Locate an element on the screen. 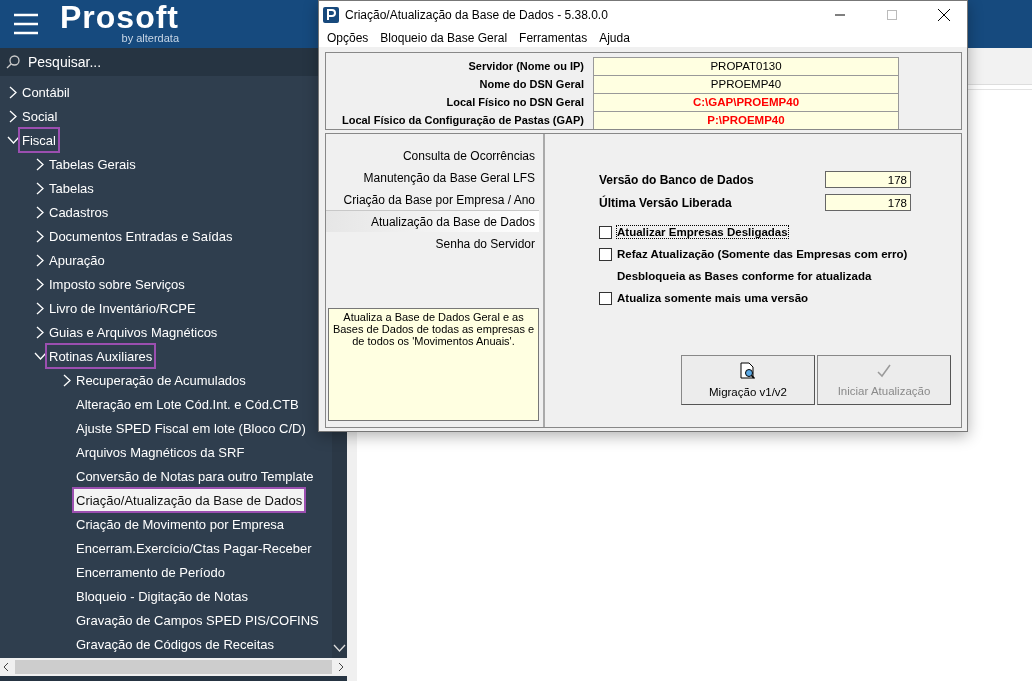 The image size is (1032, 681). version-label: Última Versão Liberada is located at coordinates (665, 202).